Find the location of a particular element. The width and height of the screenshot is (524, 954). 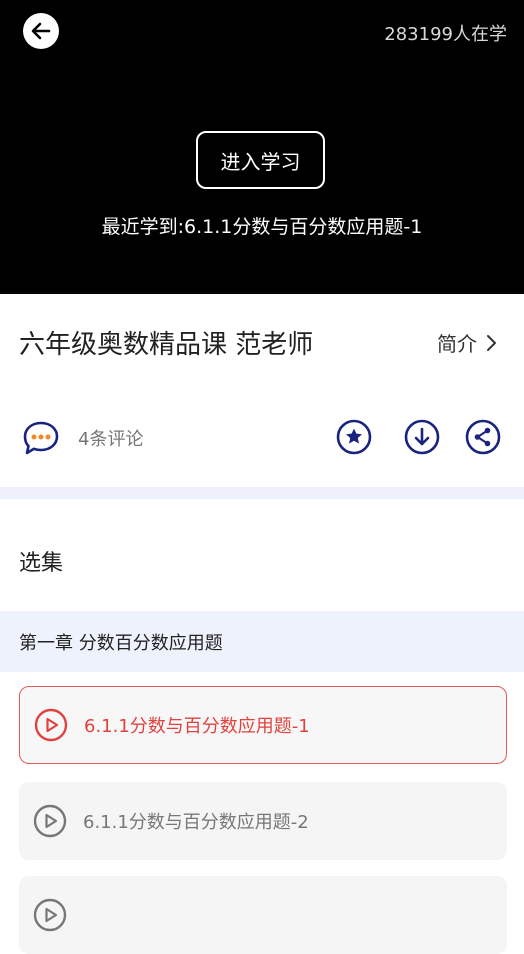

intro-label: 简介 is located at coordinates (457, 344).